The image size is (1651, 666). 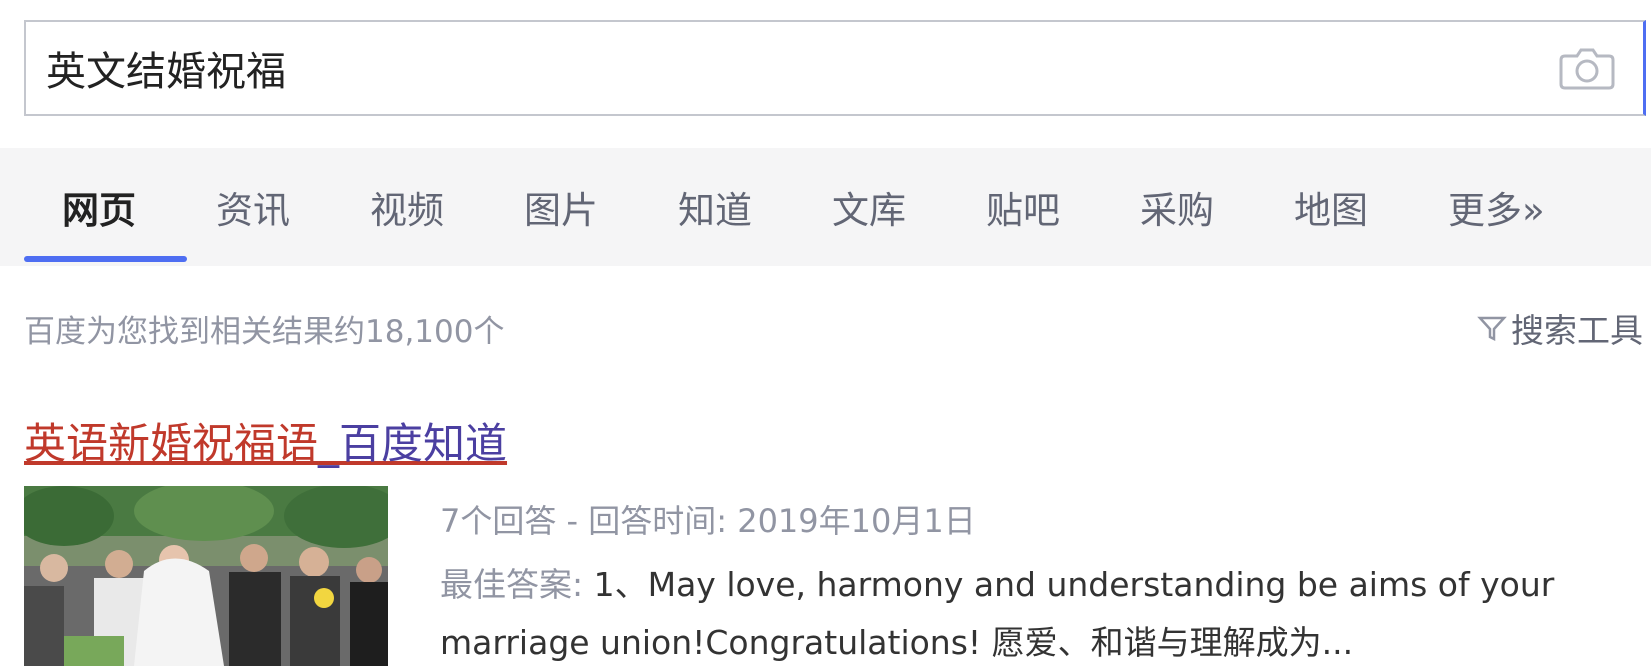 What do you see at coordinates (1492, 329) in the screenshot?
I see `filter-icon` at bounding box center [1492, 329].